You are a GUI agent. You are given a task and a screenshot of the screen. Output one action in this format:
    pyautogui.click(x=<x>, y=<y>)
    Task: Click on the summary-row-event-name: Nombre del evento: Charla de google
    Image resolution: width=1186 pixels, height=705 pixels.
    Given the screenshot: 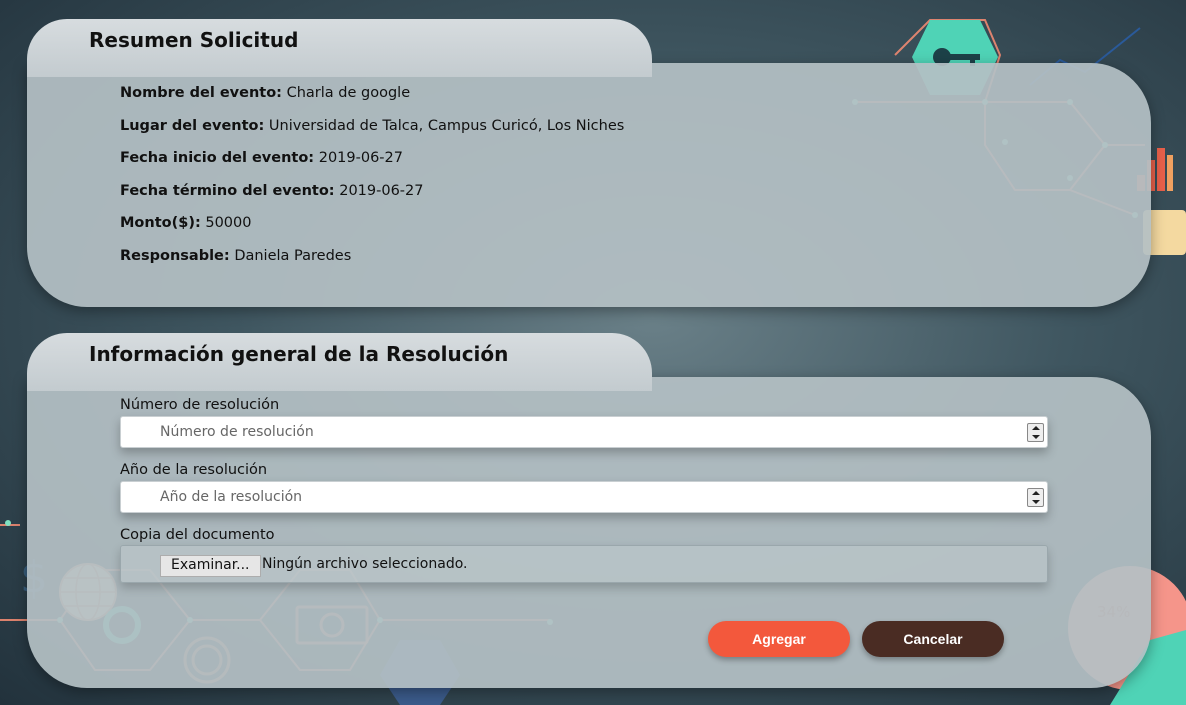 What is the action you would take?
    pyautogui.click(x=265, y=93)
    